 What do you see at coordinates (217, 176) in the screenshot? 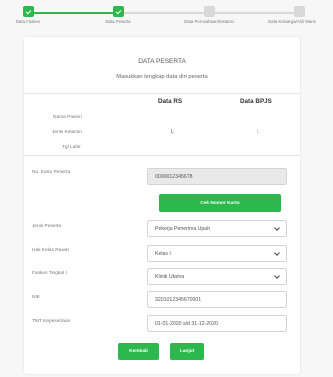
I see `no-kartu-field: 0000012345678` at bounding box center [217, 176].